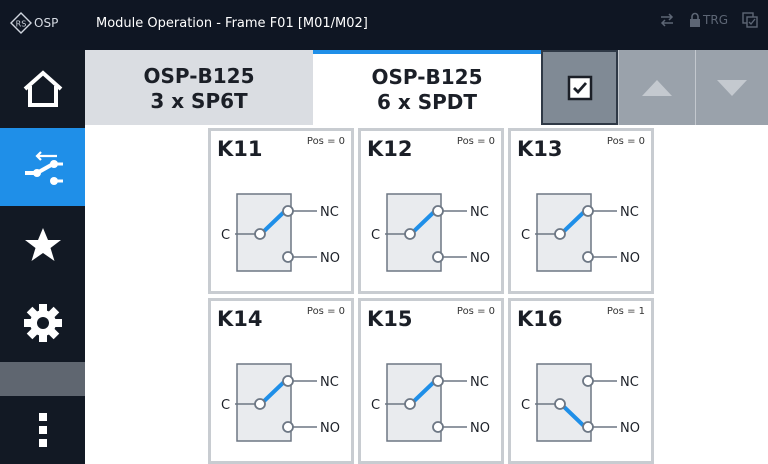 The width and height of the screenshot is (768, 464). I want to click on sidebar-item-favorites, so click(42, 245).